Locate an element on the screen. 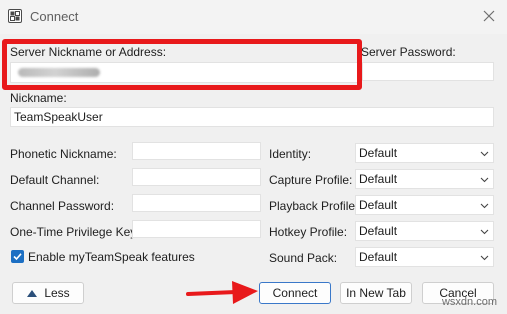 Image resolution: width=507 pixels, height=314 pixels. capture-profile-label: Capture Profile: is located at coordinates (311, 180).